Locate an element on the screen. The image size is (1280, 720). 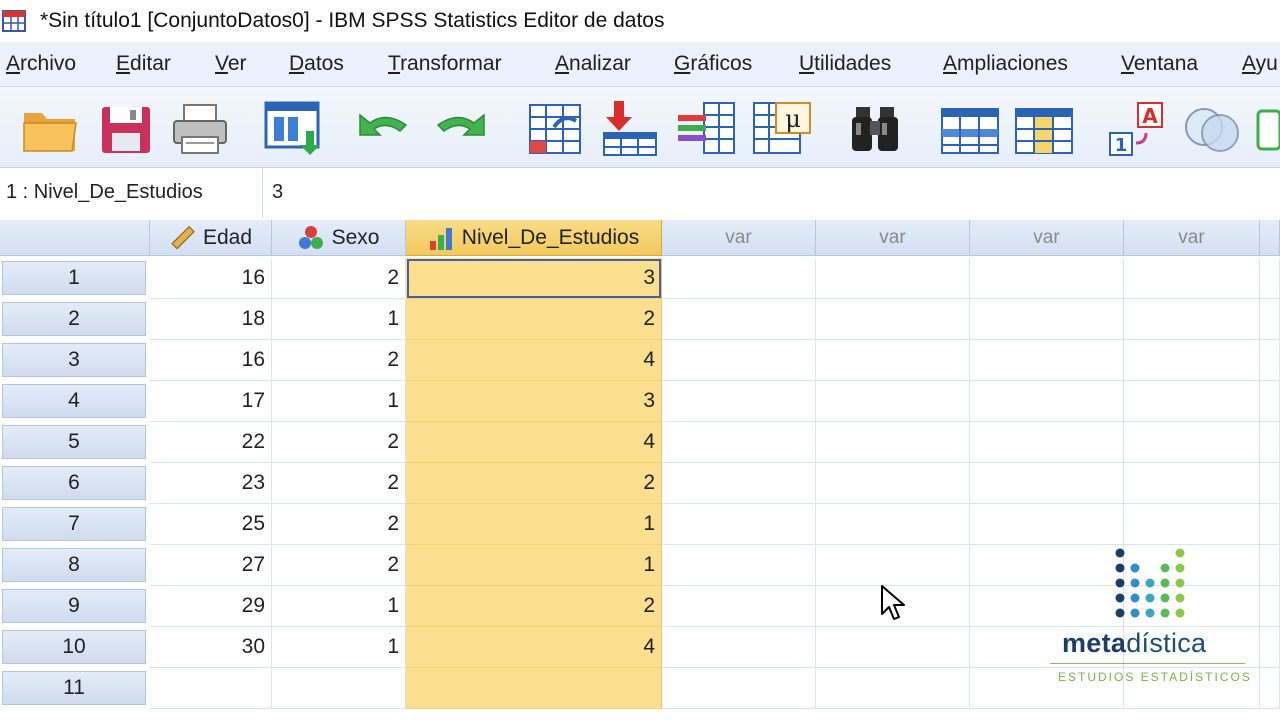
corner-header is located at coordinates (75, 238).